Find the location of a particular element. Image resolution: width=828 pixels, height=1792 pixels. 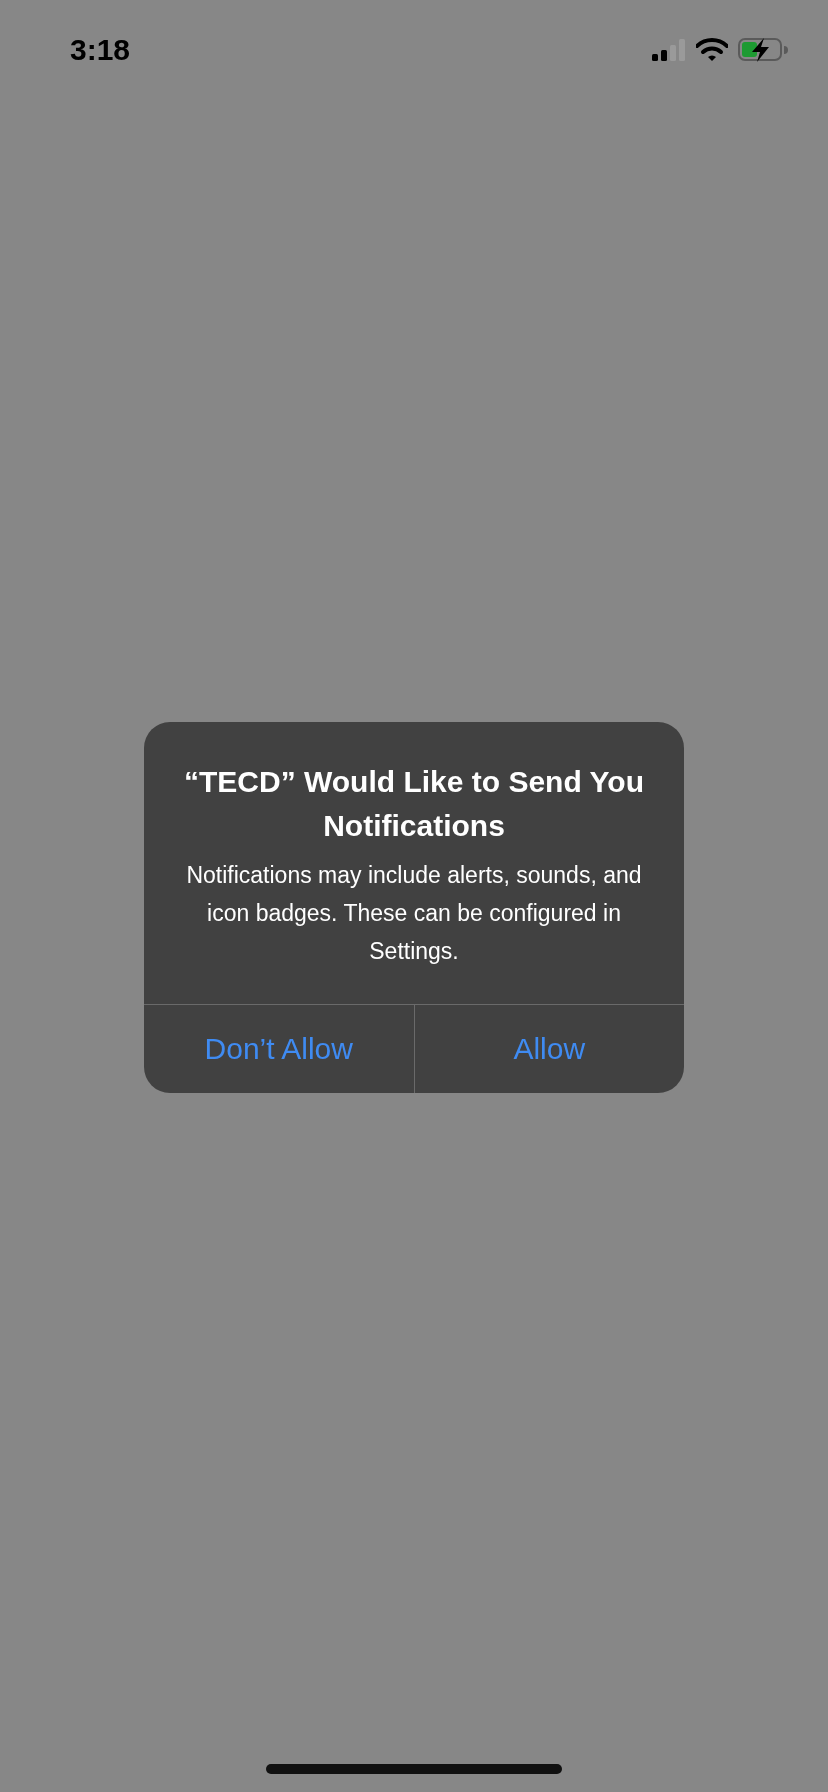

home-indicator is located at coordinates (414, 1769).